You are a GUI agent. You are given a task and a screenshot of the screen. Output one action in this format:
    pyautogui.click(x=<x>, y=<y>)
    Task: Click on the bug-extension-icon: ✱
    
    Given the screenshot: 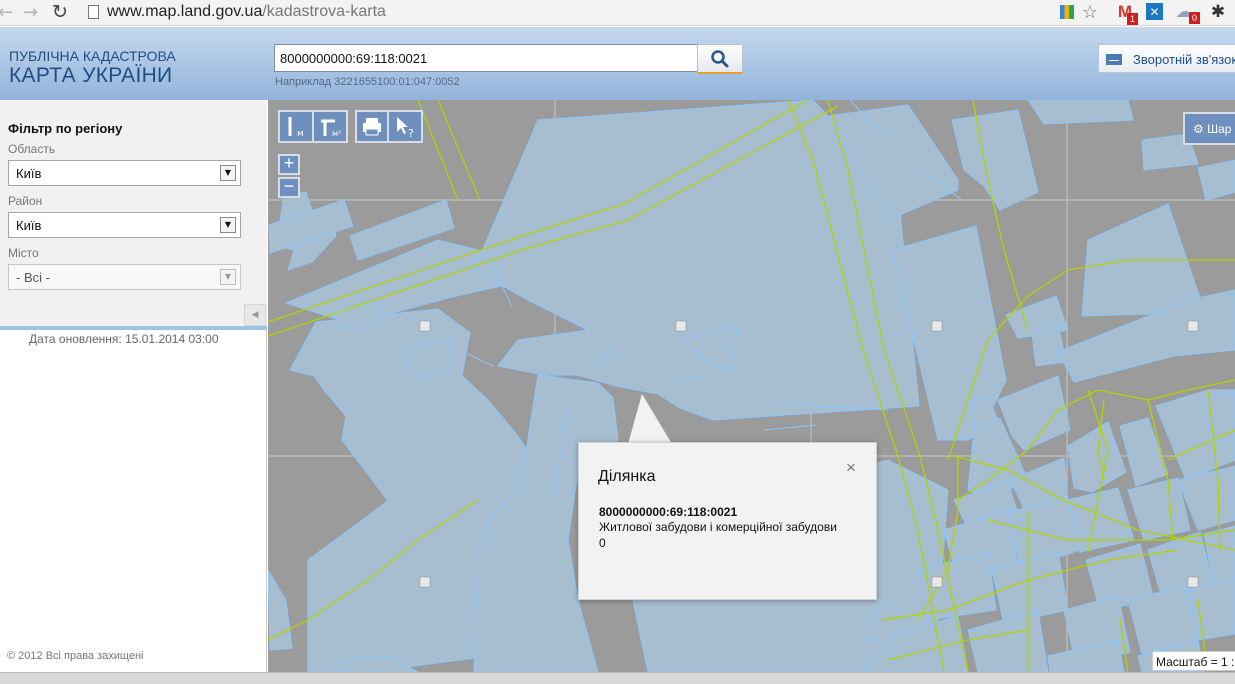 What is the action you would take?
    pyautogui.click(x=1218, y=12)
    